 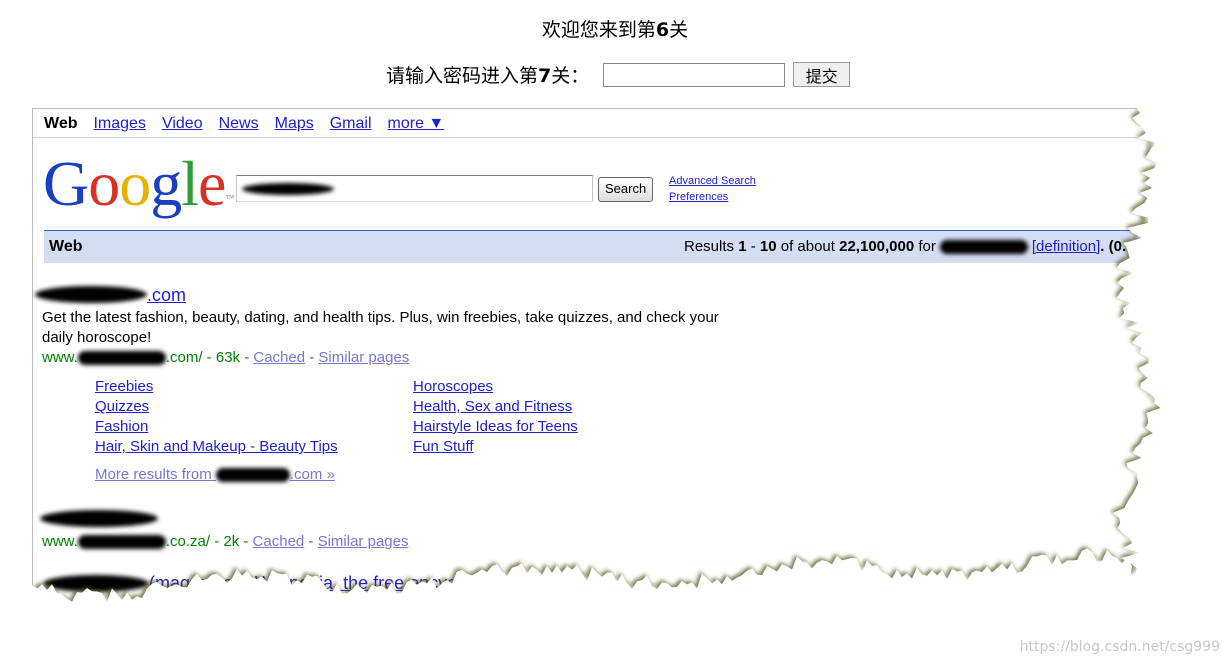 I want to click on welcome-suffix: 关, so click(x=679, y=30).